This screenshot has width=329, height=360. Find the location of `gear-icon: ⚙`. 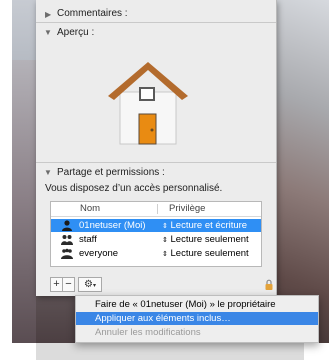

gear-icon: ⚙ is located at coordinates (88, 284).